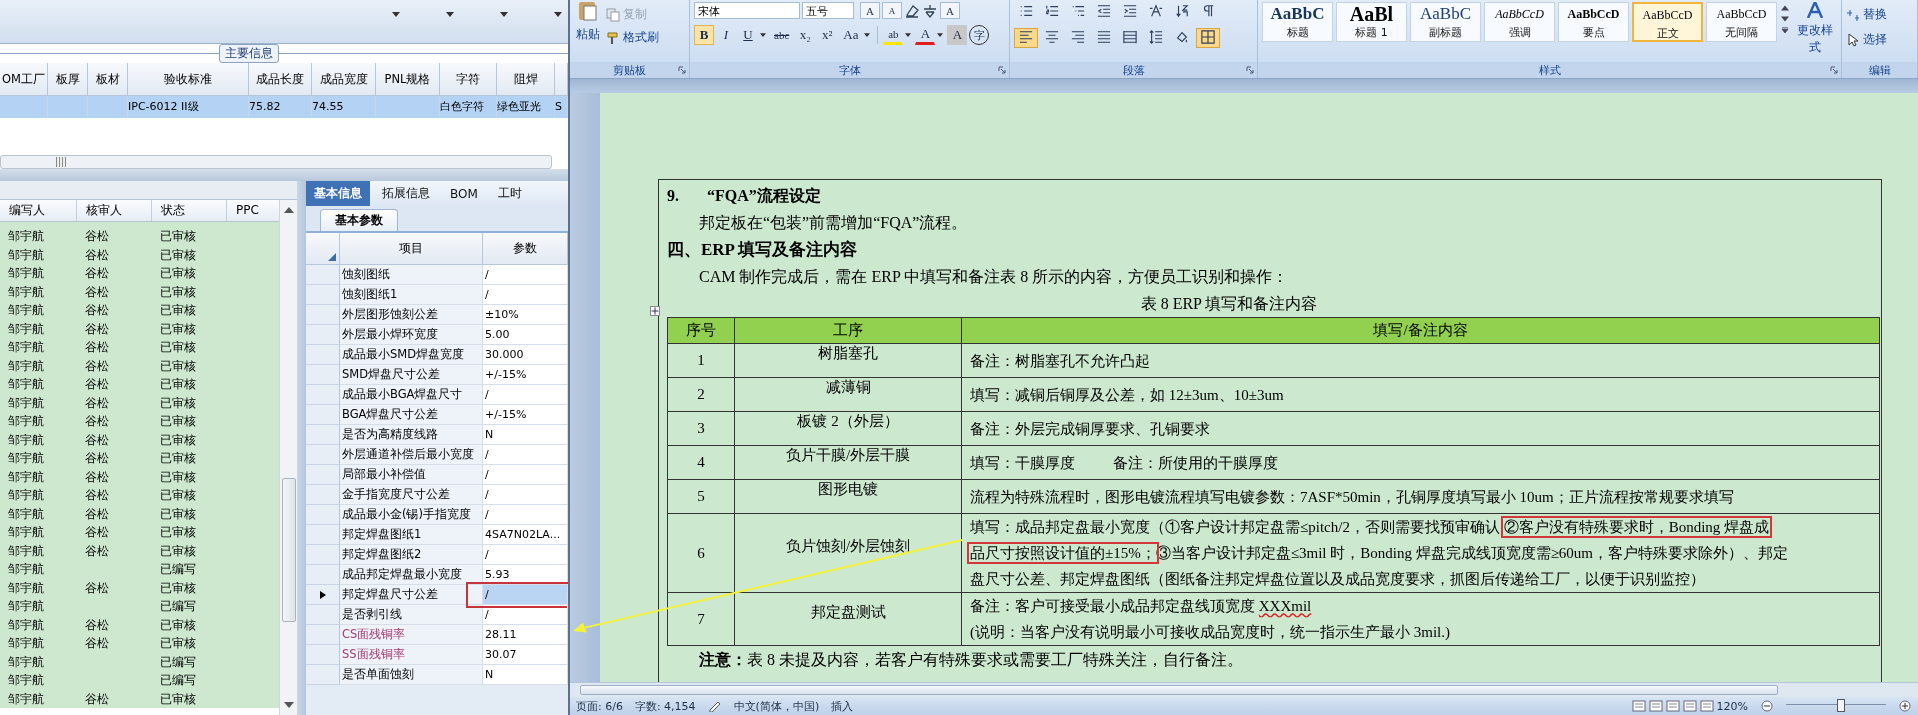  I want to click on table-row: 成品最小金(锡)手指宽度 /, so click(437, 515).